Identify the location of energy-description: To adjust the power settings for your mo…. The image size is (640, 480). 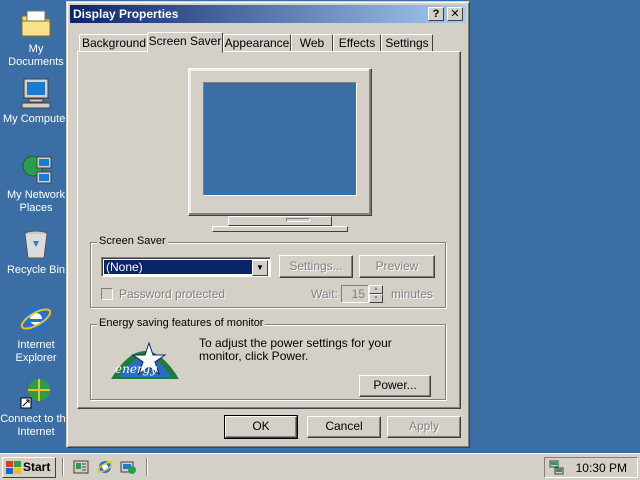
(295, 349).